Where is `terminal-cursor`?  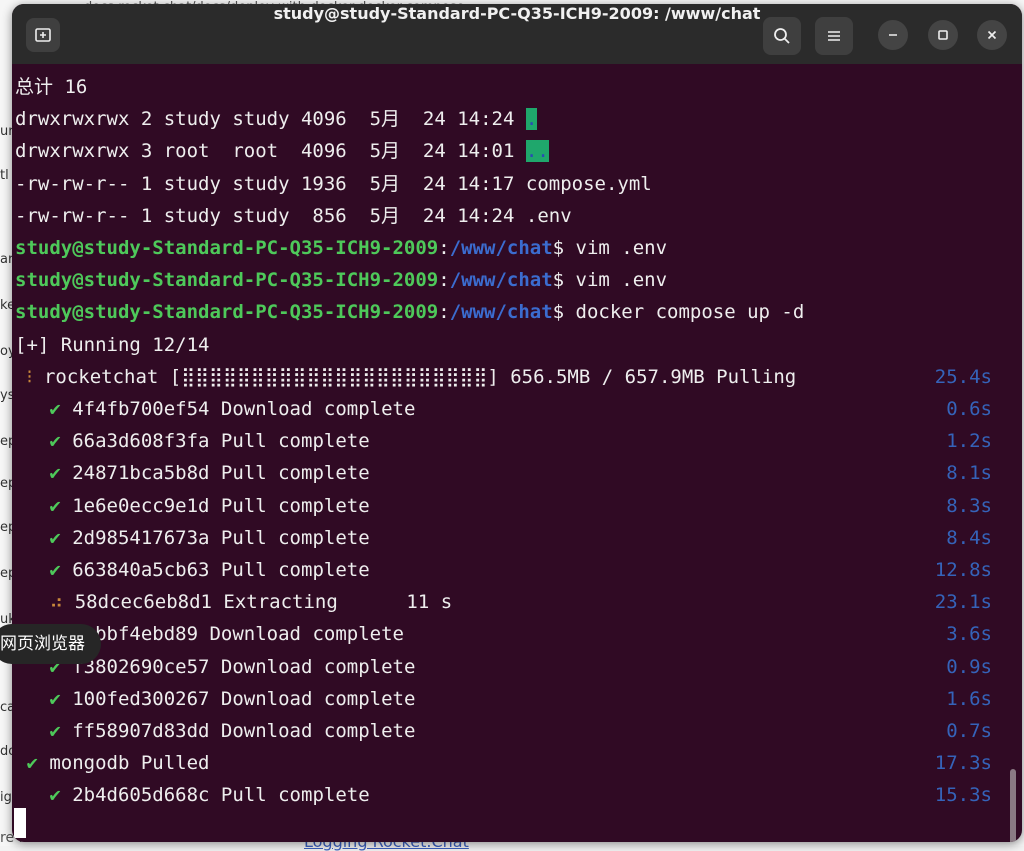 terminal-cursor is located at coordinates (20, 823).